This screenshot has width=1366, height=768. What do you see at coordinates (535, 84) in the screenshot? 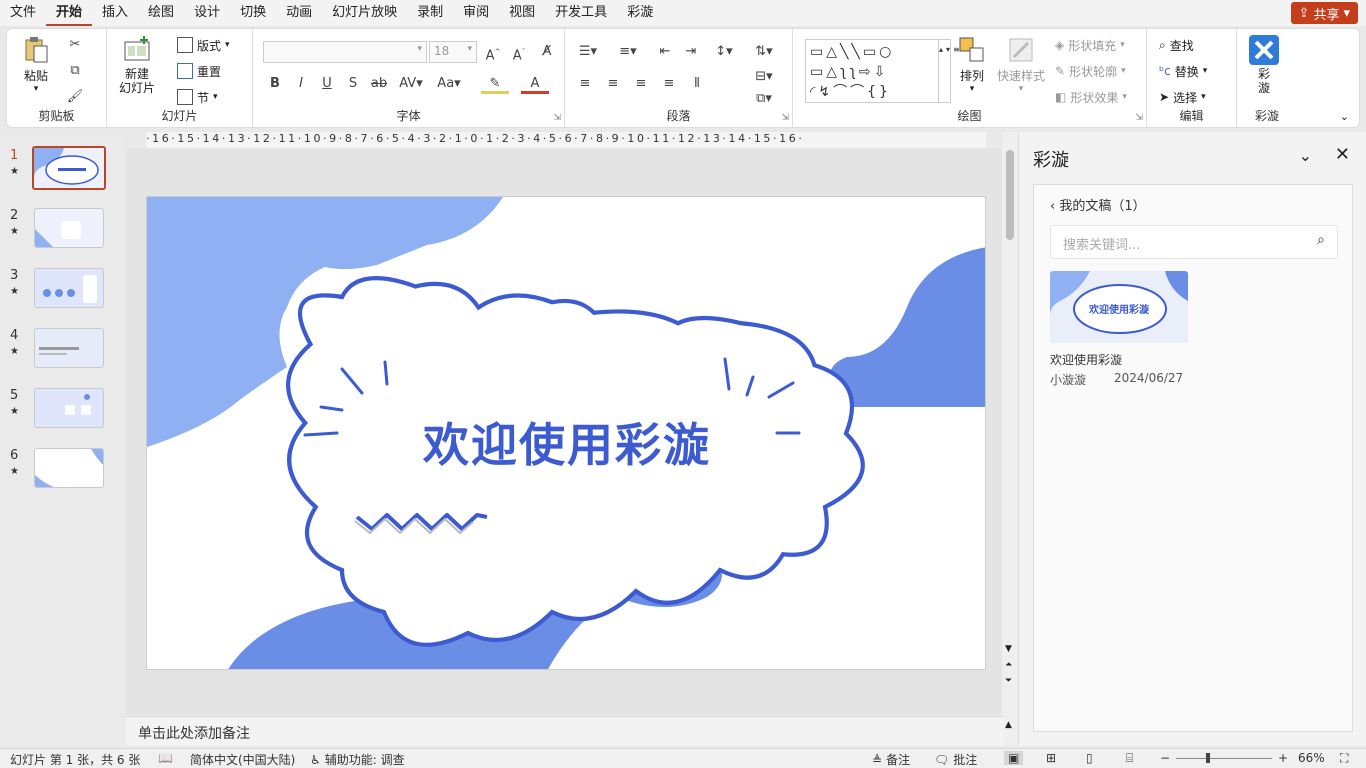
I see `font-color-icon: A` at bounding box center [535, 84].